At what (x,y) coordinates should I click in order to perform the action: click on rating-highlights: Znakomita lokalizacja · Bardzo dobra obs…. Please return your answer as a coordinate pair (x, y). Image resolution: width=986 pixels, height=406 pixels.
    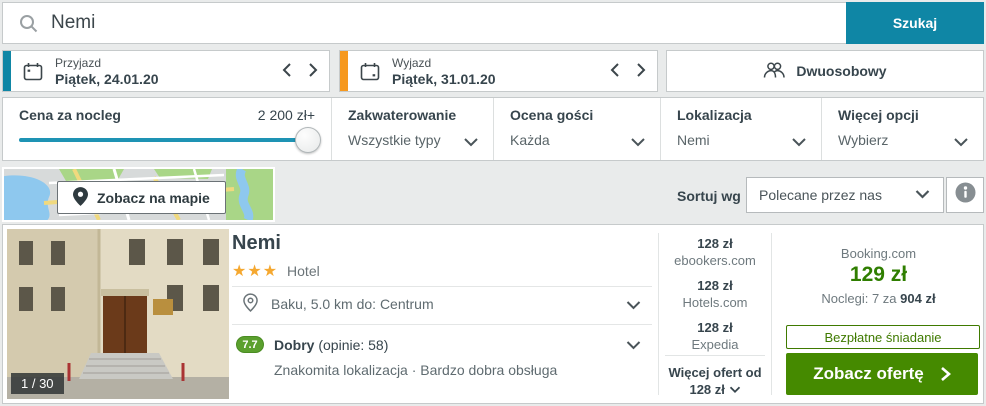
    Looking at the image, I should click on (416, 370).